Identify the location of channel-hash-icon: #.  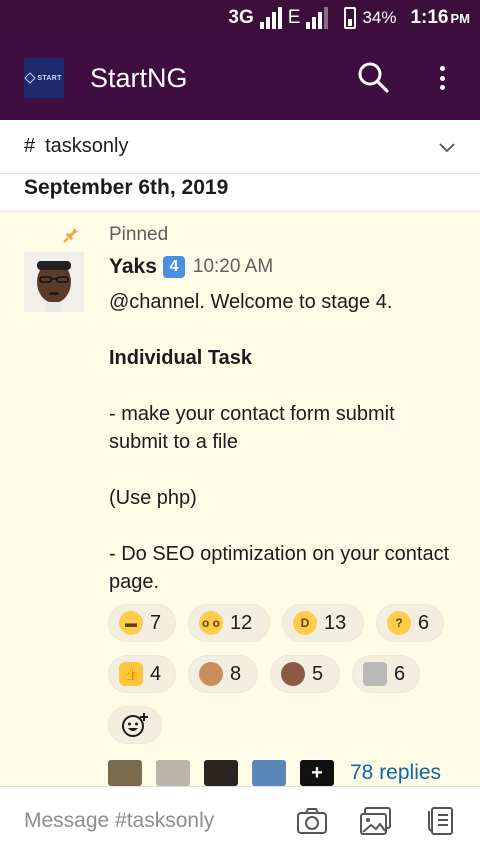
(30, 146).